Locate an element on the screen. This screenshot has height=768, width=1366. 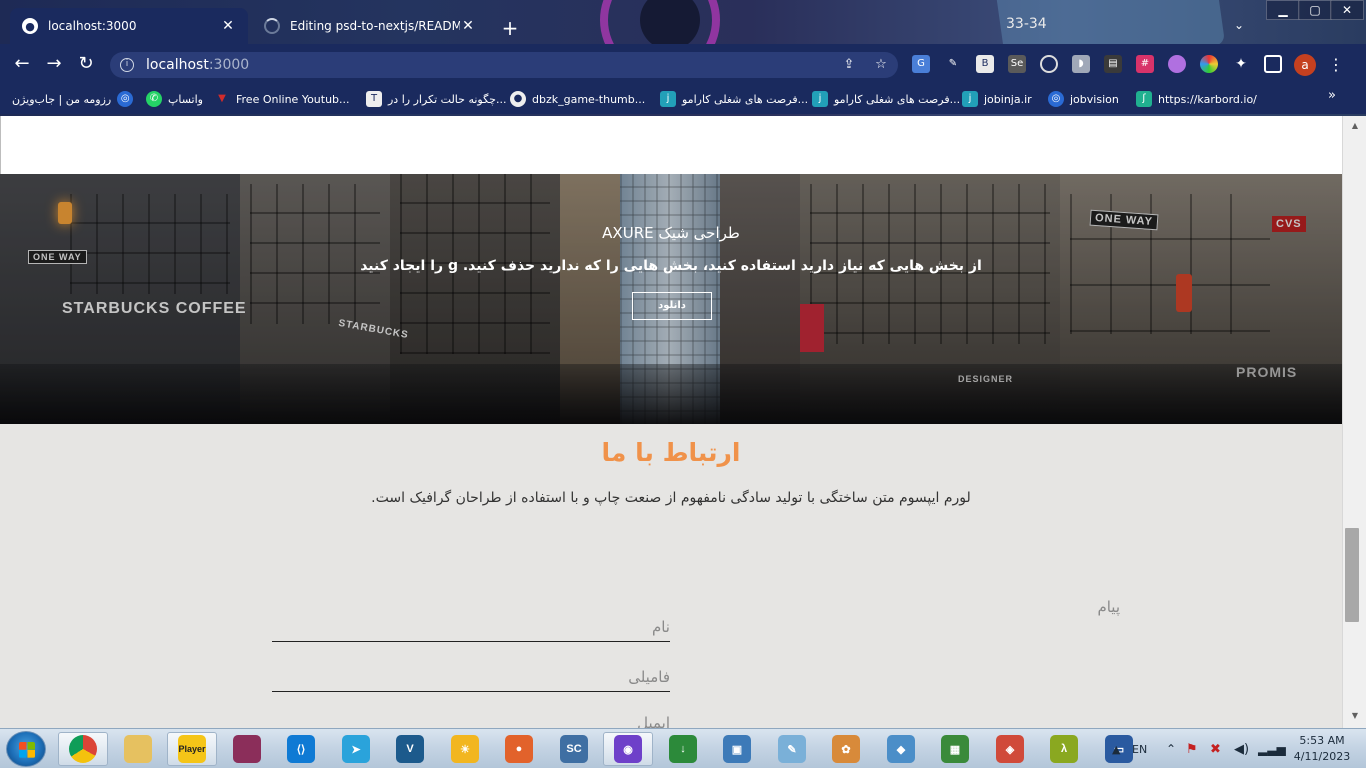
reload-button: ↻ is located at coordinates (86, 64).